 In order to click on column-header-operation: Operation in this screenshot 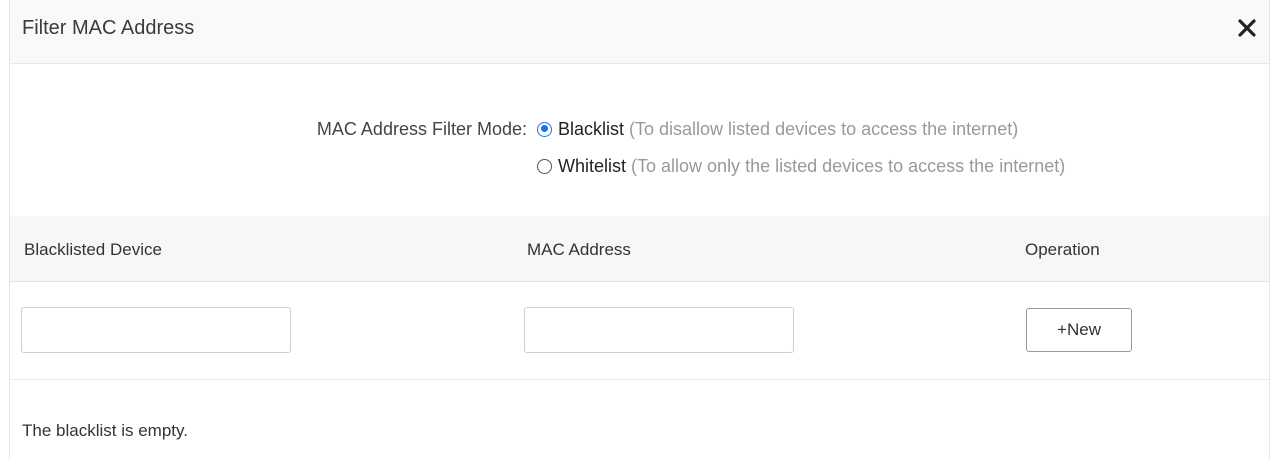, I will do `click(1062, 249)`.